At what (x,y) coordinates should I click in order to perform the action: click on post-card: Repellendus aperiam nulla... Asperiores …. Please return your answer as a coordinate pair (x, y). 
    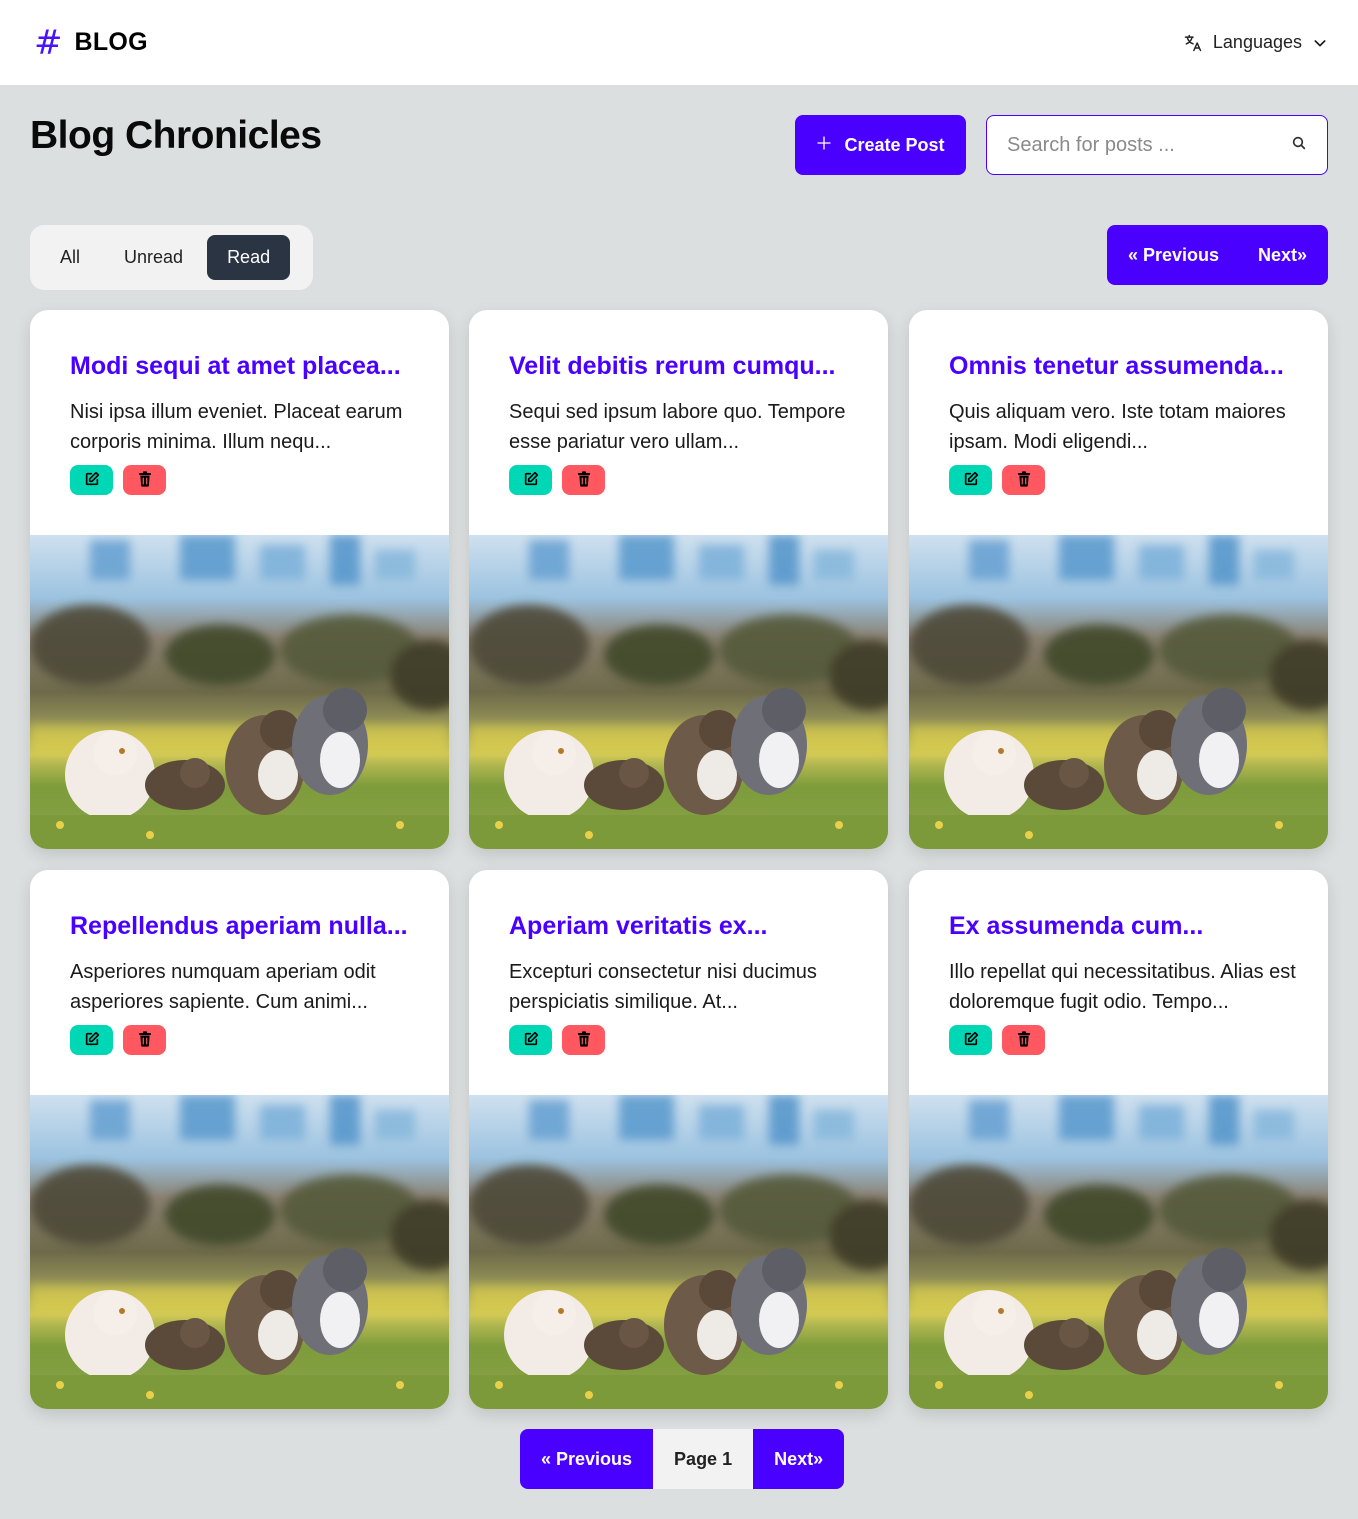
    Looking at the image, I should click on (239, 1139).